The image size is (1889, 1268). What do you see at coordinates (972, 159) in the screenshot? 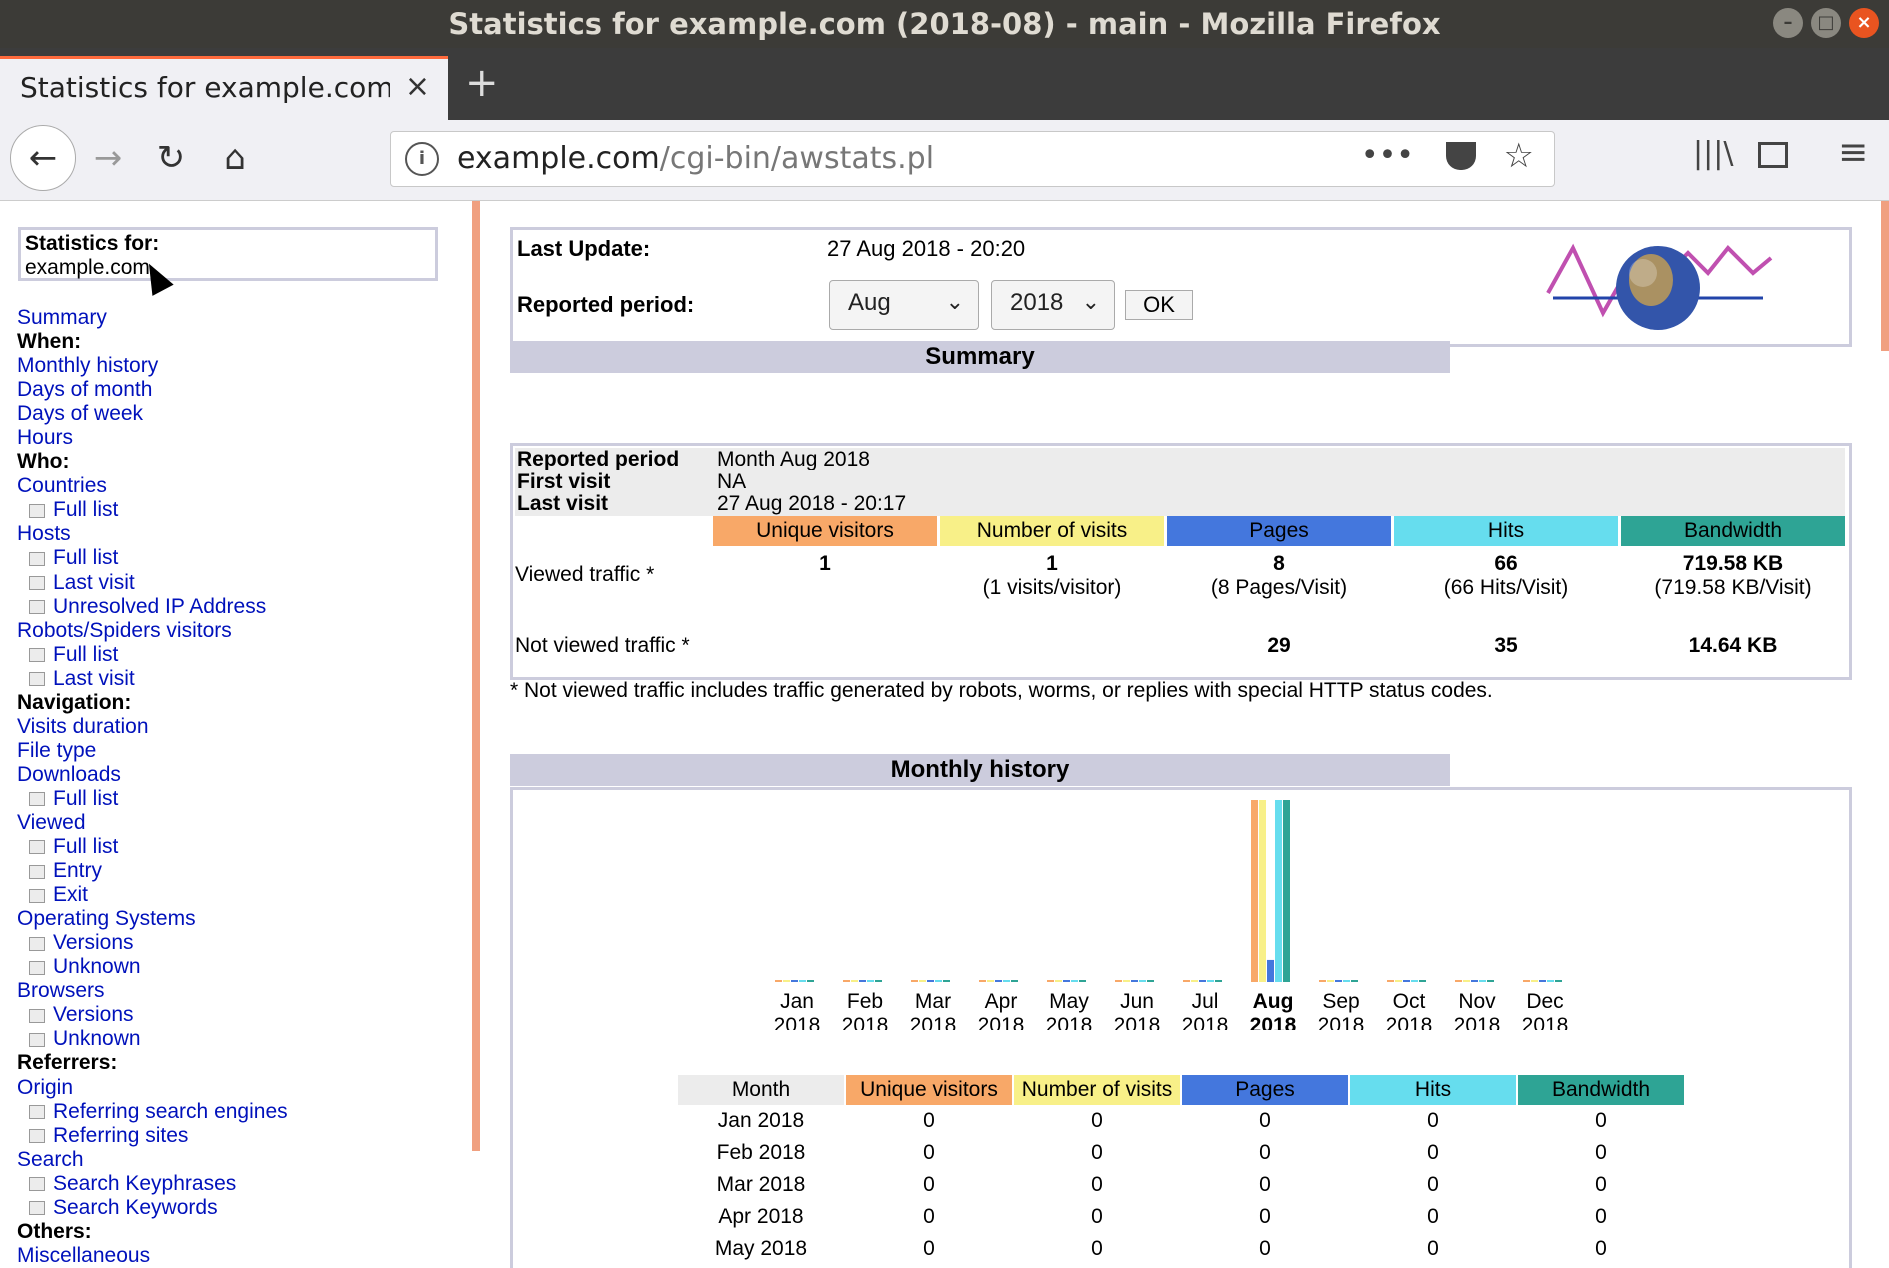
I see `url-bar: i example.com/cgi-bin/awstats.pl ••• ☆` at bounding box center [972, 159].